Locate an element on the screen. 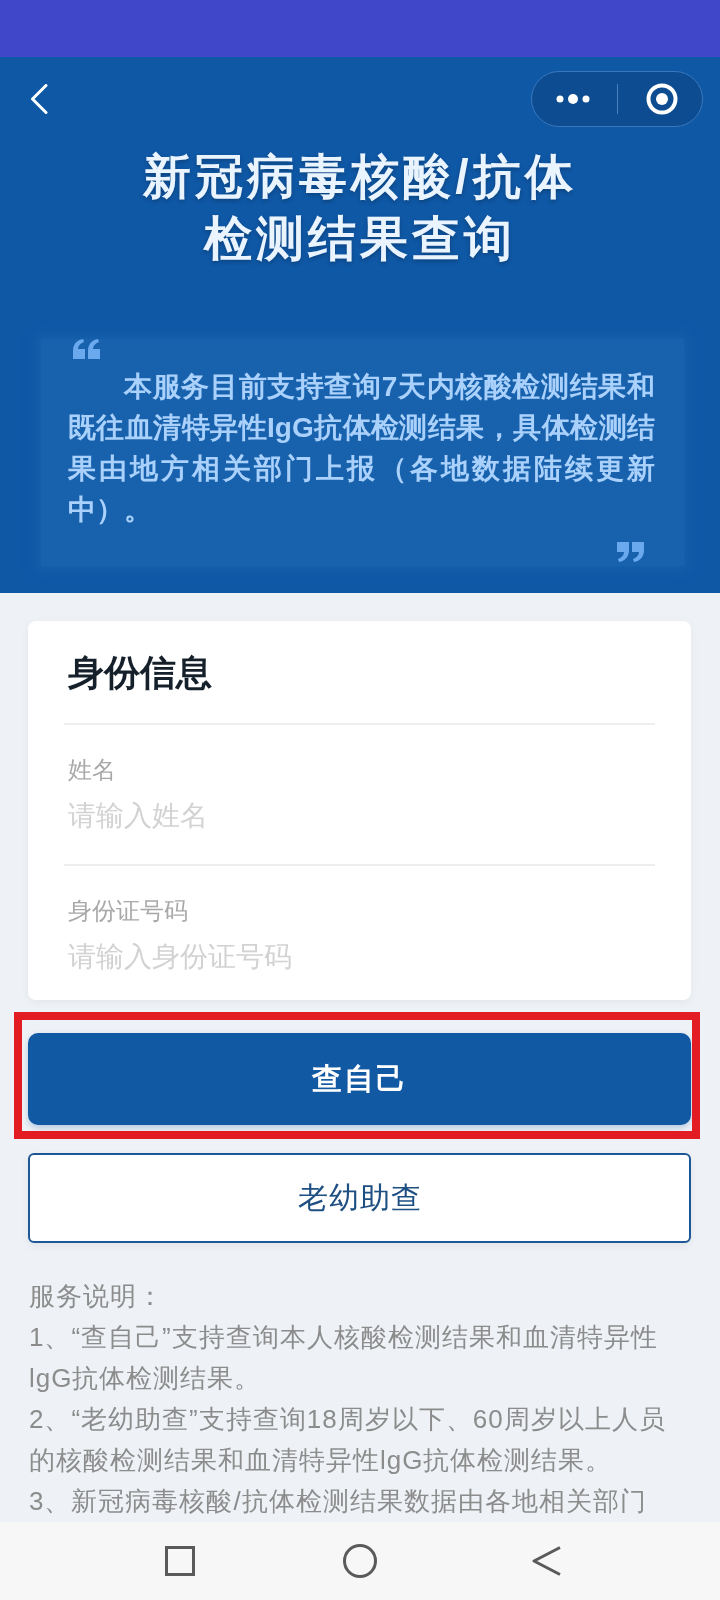 The width and height of the screenshot is (720, 1600). home-icon is located at coordinates (360, 1561).